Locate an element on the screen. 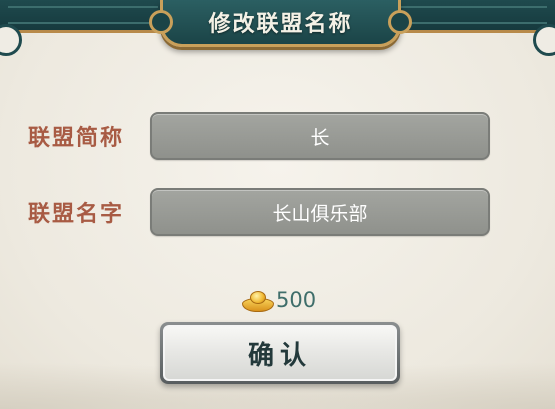 The image size is (555, 409). confirm-button-label: 确认 is located at coordinates (279, 355).